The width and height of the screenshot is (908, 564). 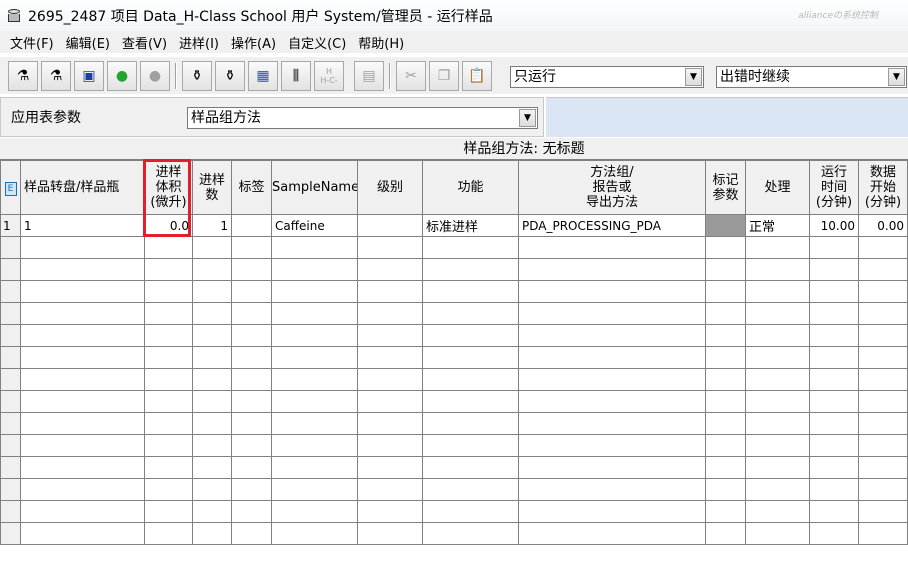 What do you see at coordinates (725, 187) in the screenshot?
I see `col-mark-params: 标记 参数` at bounding box center [725, 187].